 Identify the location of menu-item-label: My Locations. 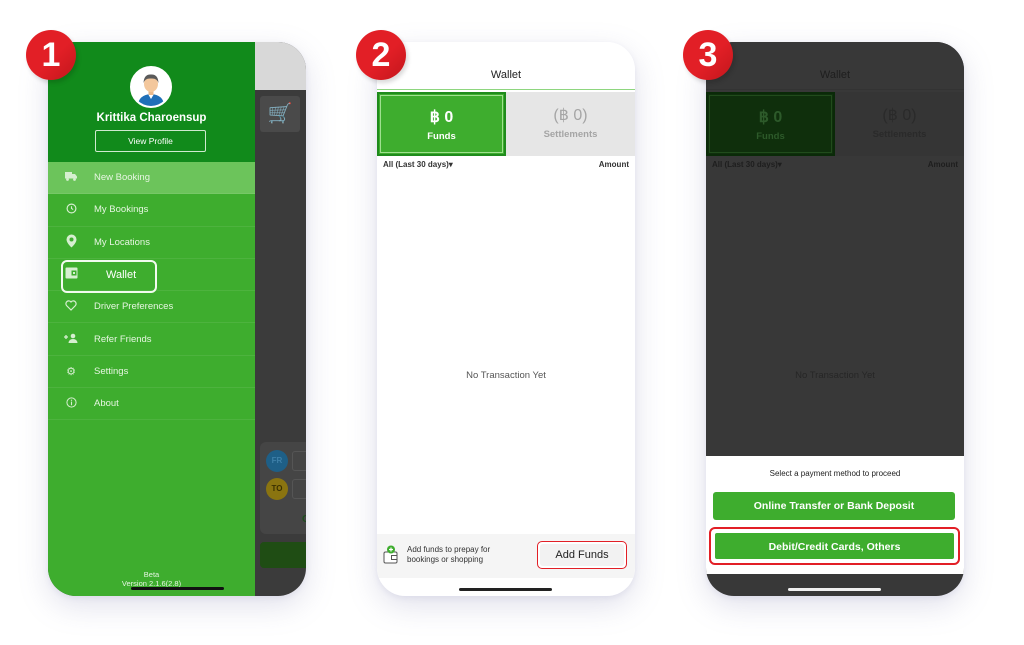
(122, 242).